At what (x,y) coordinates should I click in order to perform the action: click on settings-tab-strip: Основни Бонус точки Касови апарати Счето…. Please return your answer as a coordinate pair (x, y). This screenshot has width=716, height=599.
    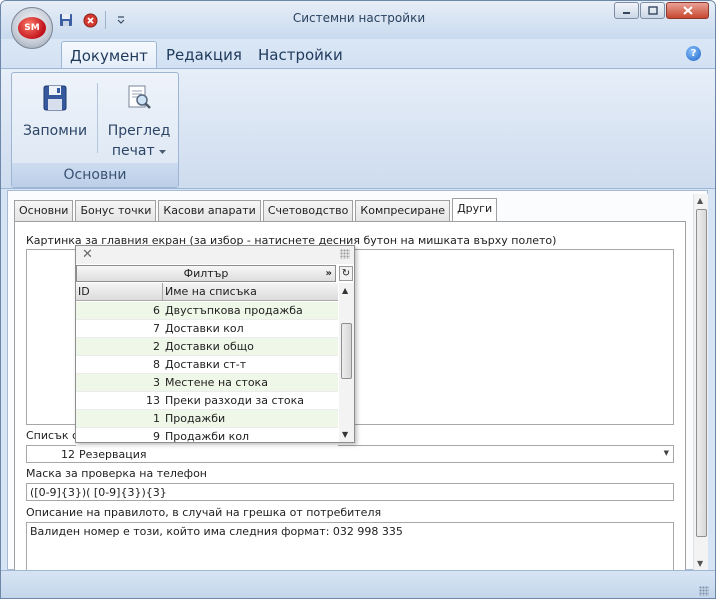
    Looking at the image, I should click on (256, 210).